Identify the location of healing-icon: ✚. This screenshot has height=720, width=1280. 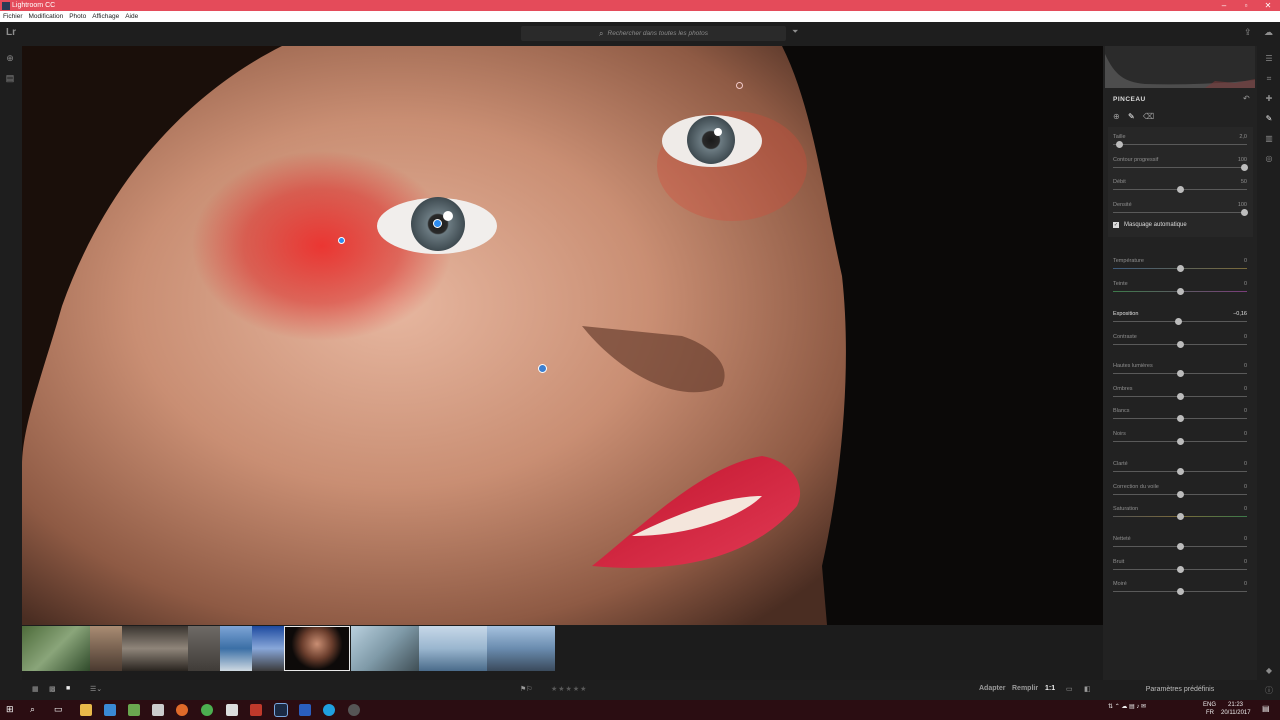
(1269, 99).